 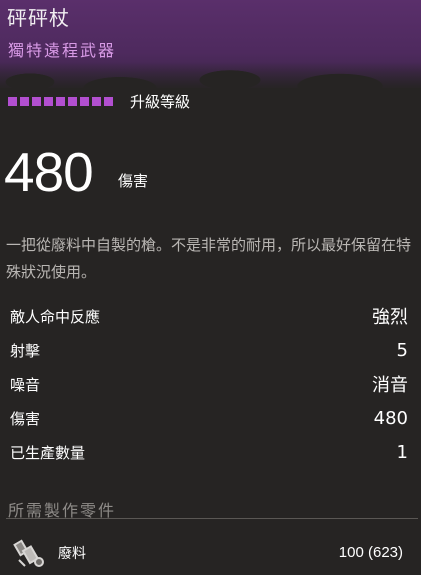 I want to click on damage-value: 480, so click(x=49, y=172).